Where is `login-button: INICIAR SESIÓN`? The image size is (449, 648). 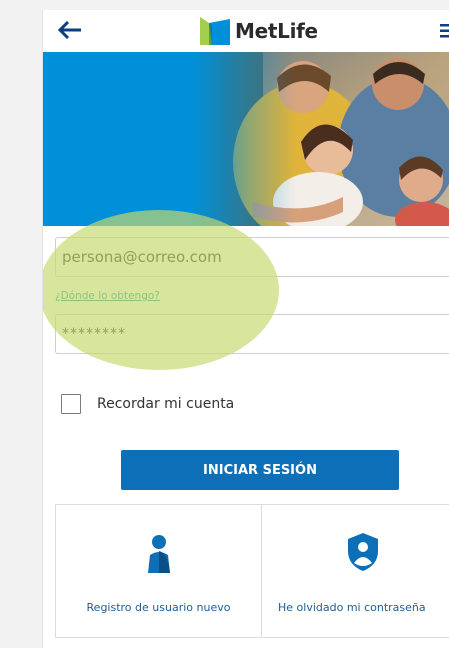
login-button: INICIAR SESIÓN is located at coordinates (260, 470).